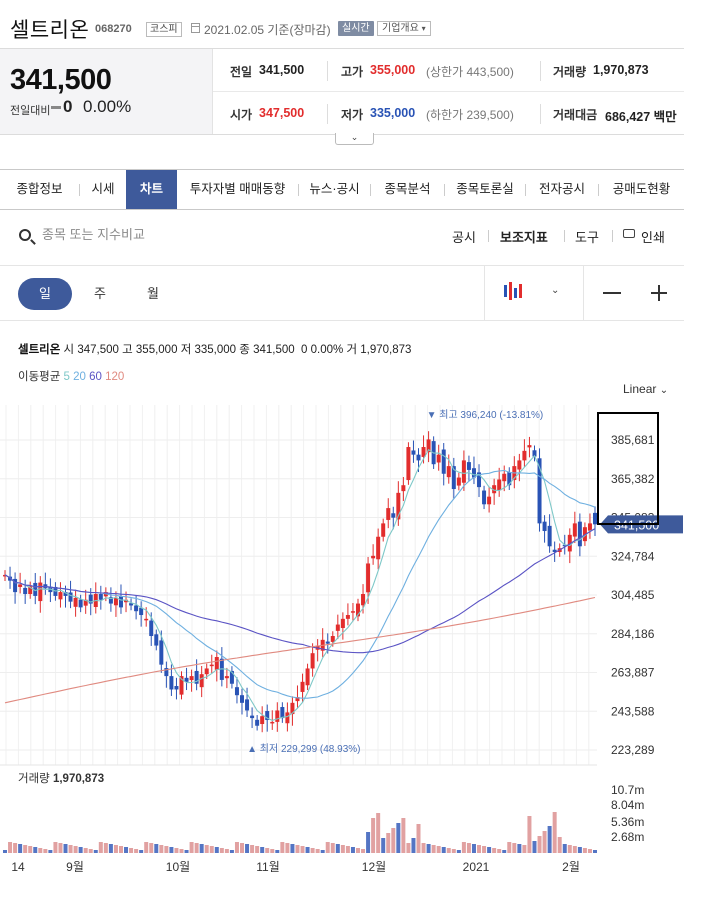 The height and width of the screenshot is (911, 701). I want to click on x-tick-label: 10월, so click(178, 867).